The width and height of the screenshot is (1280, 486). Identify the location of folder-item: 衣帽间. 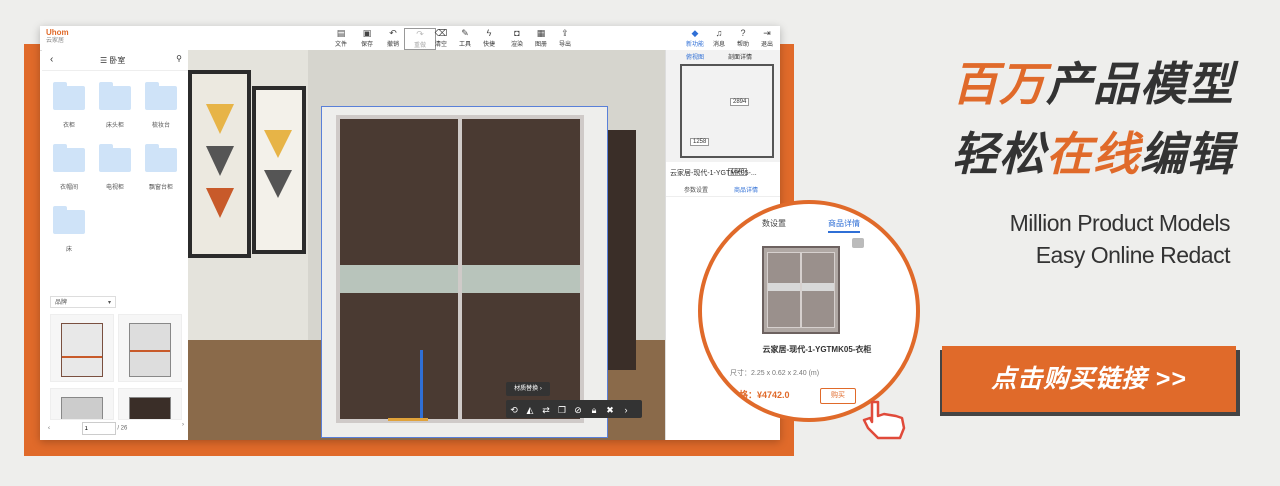
(69, 169).